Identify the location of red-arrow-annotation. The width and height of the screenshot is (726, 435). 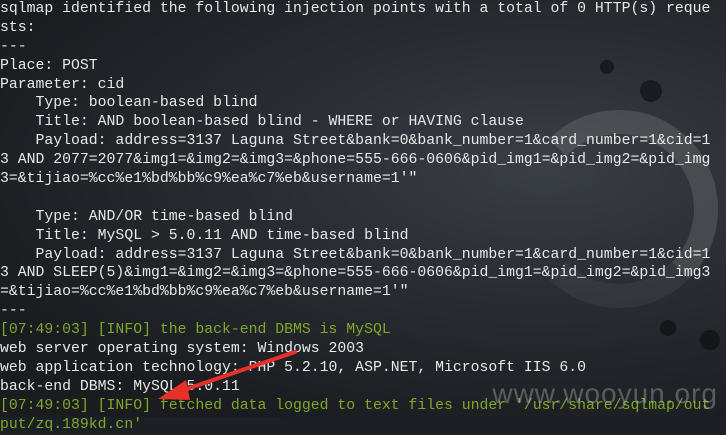
(227, 375).